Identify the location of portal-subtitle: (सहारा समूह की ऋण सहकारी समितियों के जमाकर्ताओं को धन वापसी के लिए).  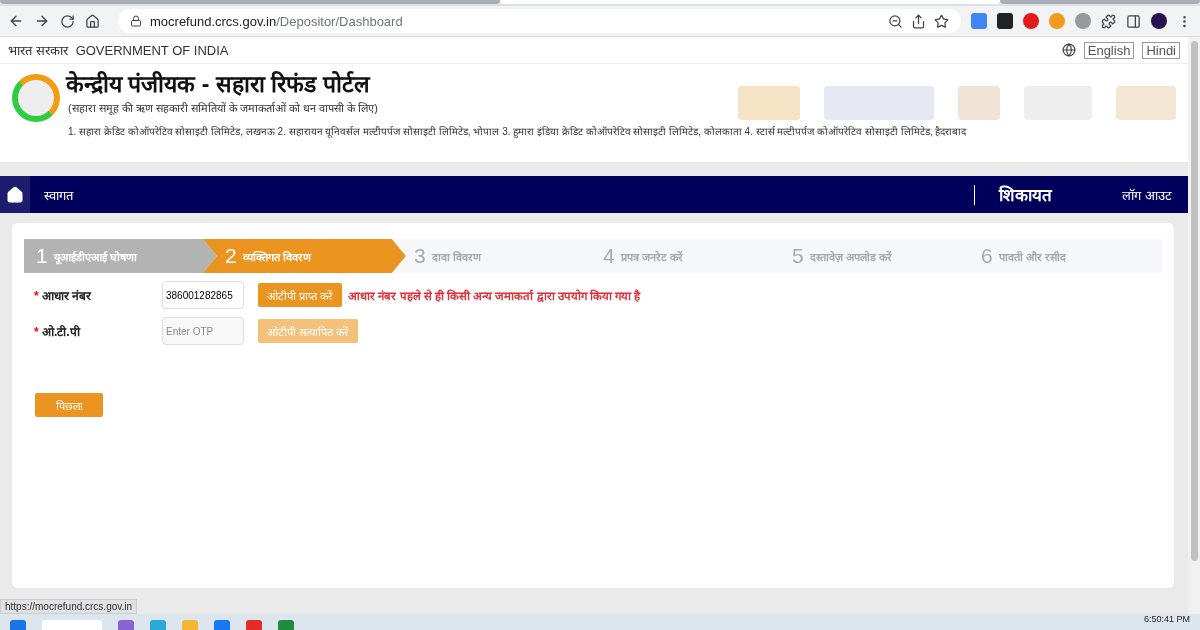
(223, 107).